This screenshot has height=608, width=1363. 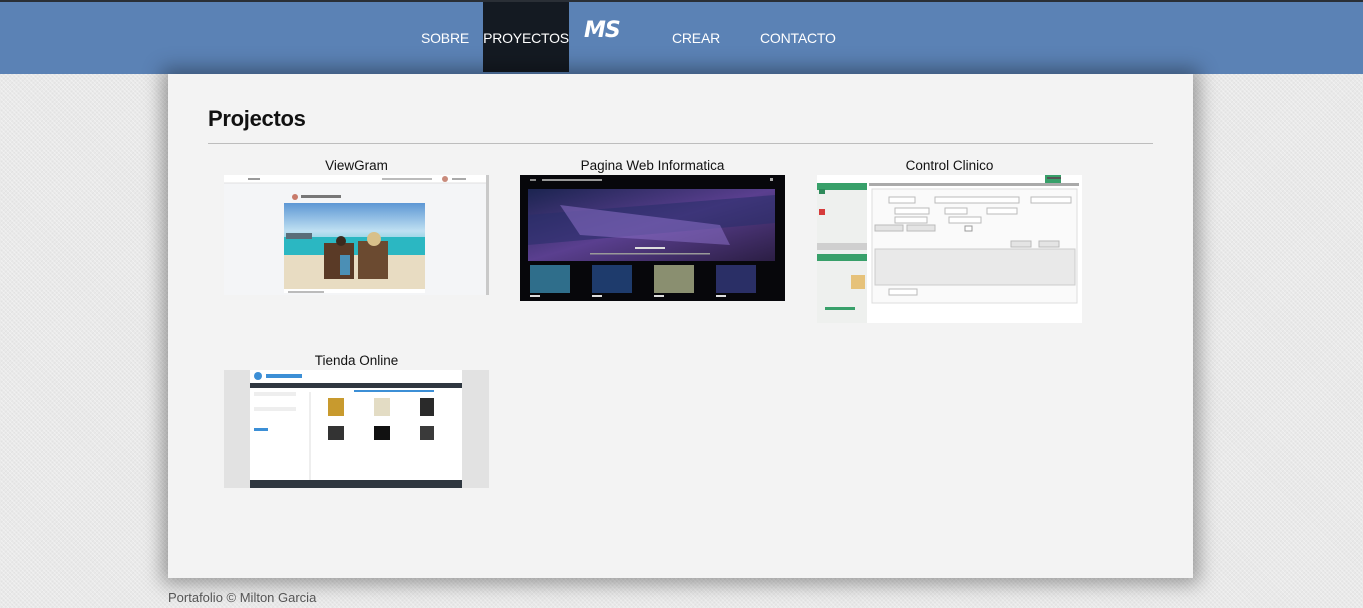 What do you see at coordinates (949, 165) in the screenshot?
I see `project-title: Control Clinico` at bounding box center [949, 165].